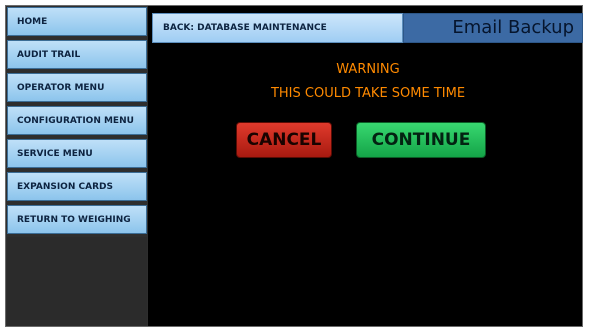 The image size is (589, 331). I want to click on sidebar-item-audit-trail: AUDIT TRAIL, so click(77, 54).